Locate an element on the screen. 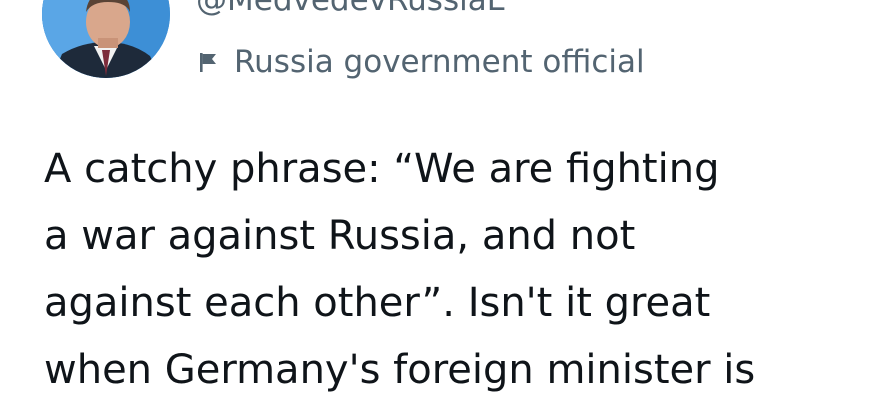 The image size is (870, 400). account-label: Russia government official is located at coordinates (420, 62).